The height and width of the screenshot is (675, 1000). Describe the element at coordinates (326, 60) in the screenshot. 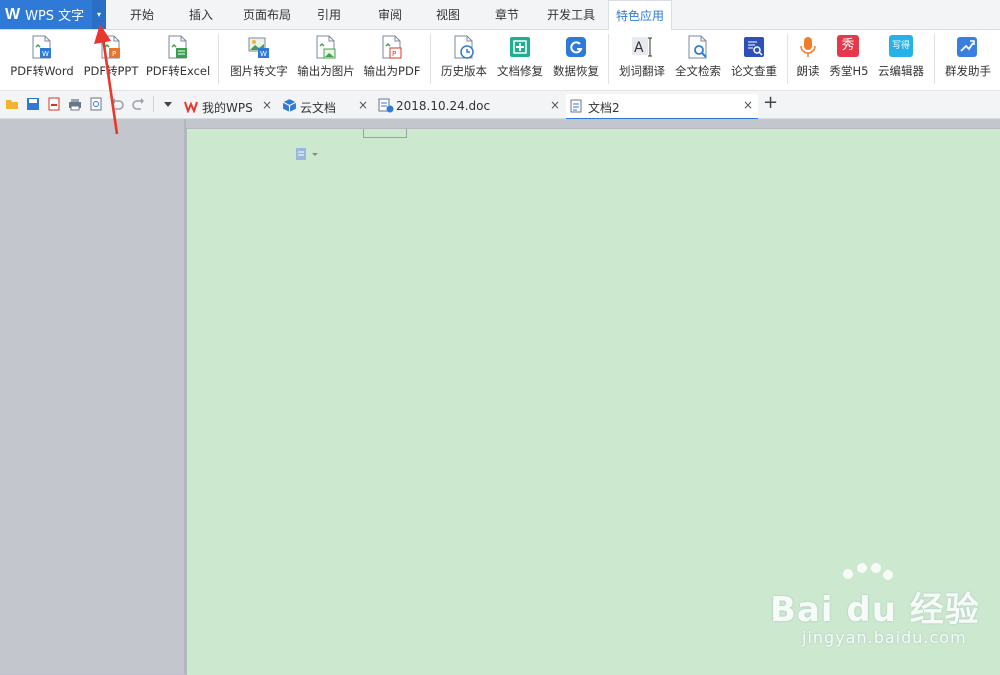

I see `export-image-button: 输出为图片` at that location.